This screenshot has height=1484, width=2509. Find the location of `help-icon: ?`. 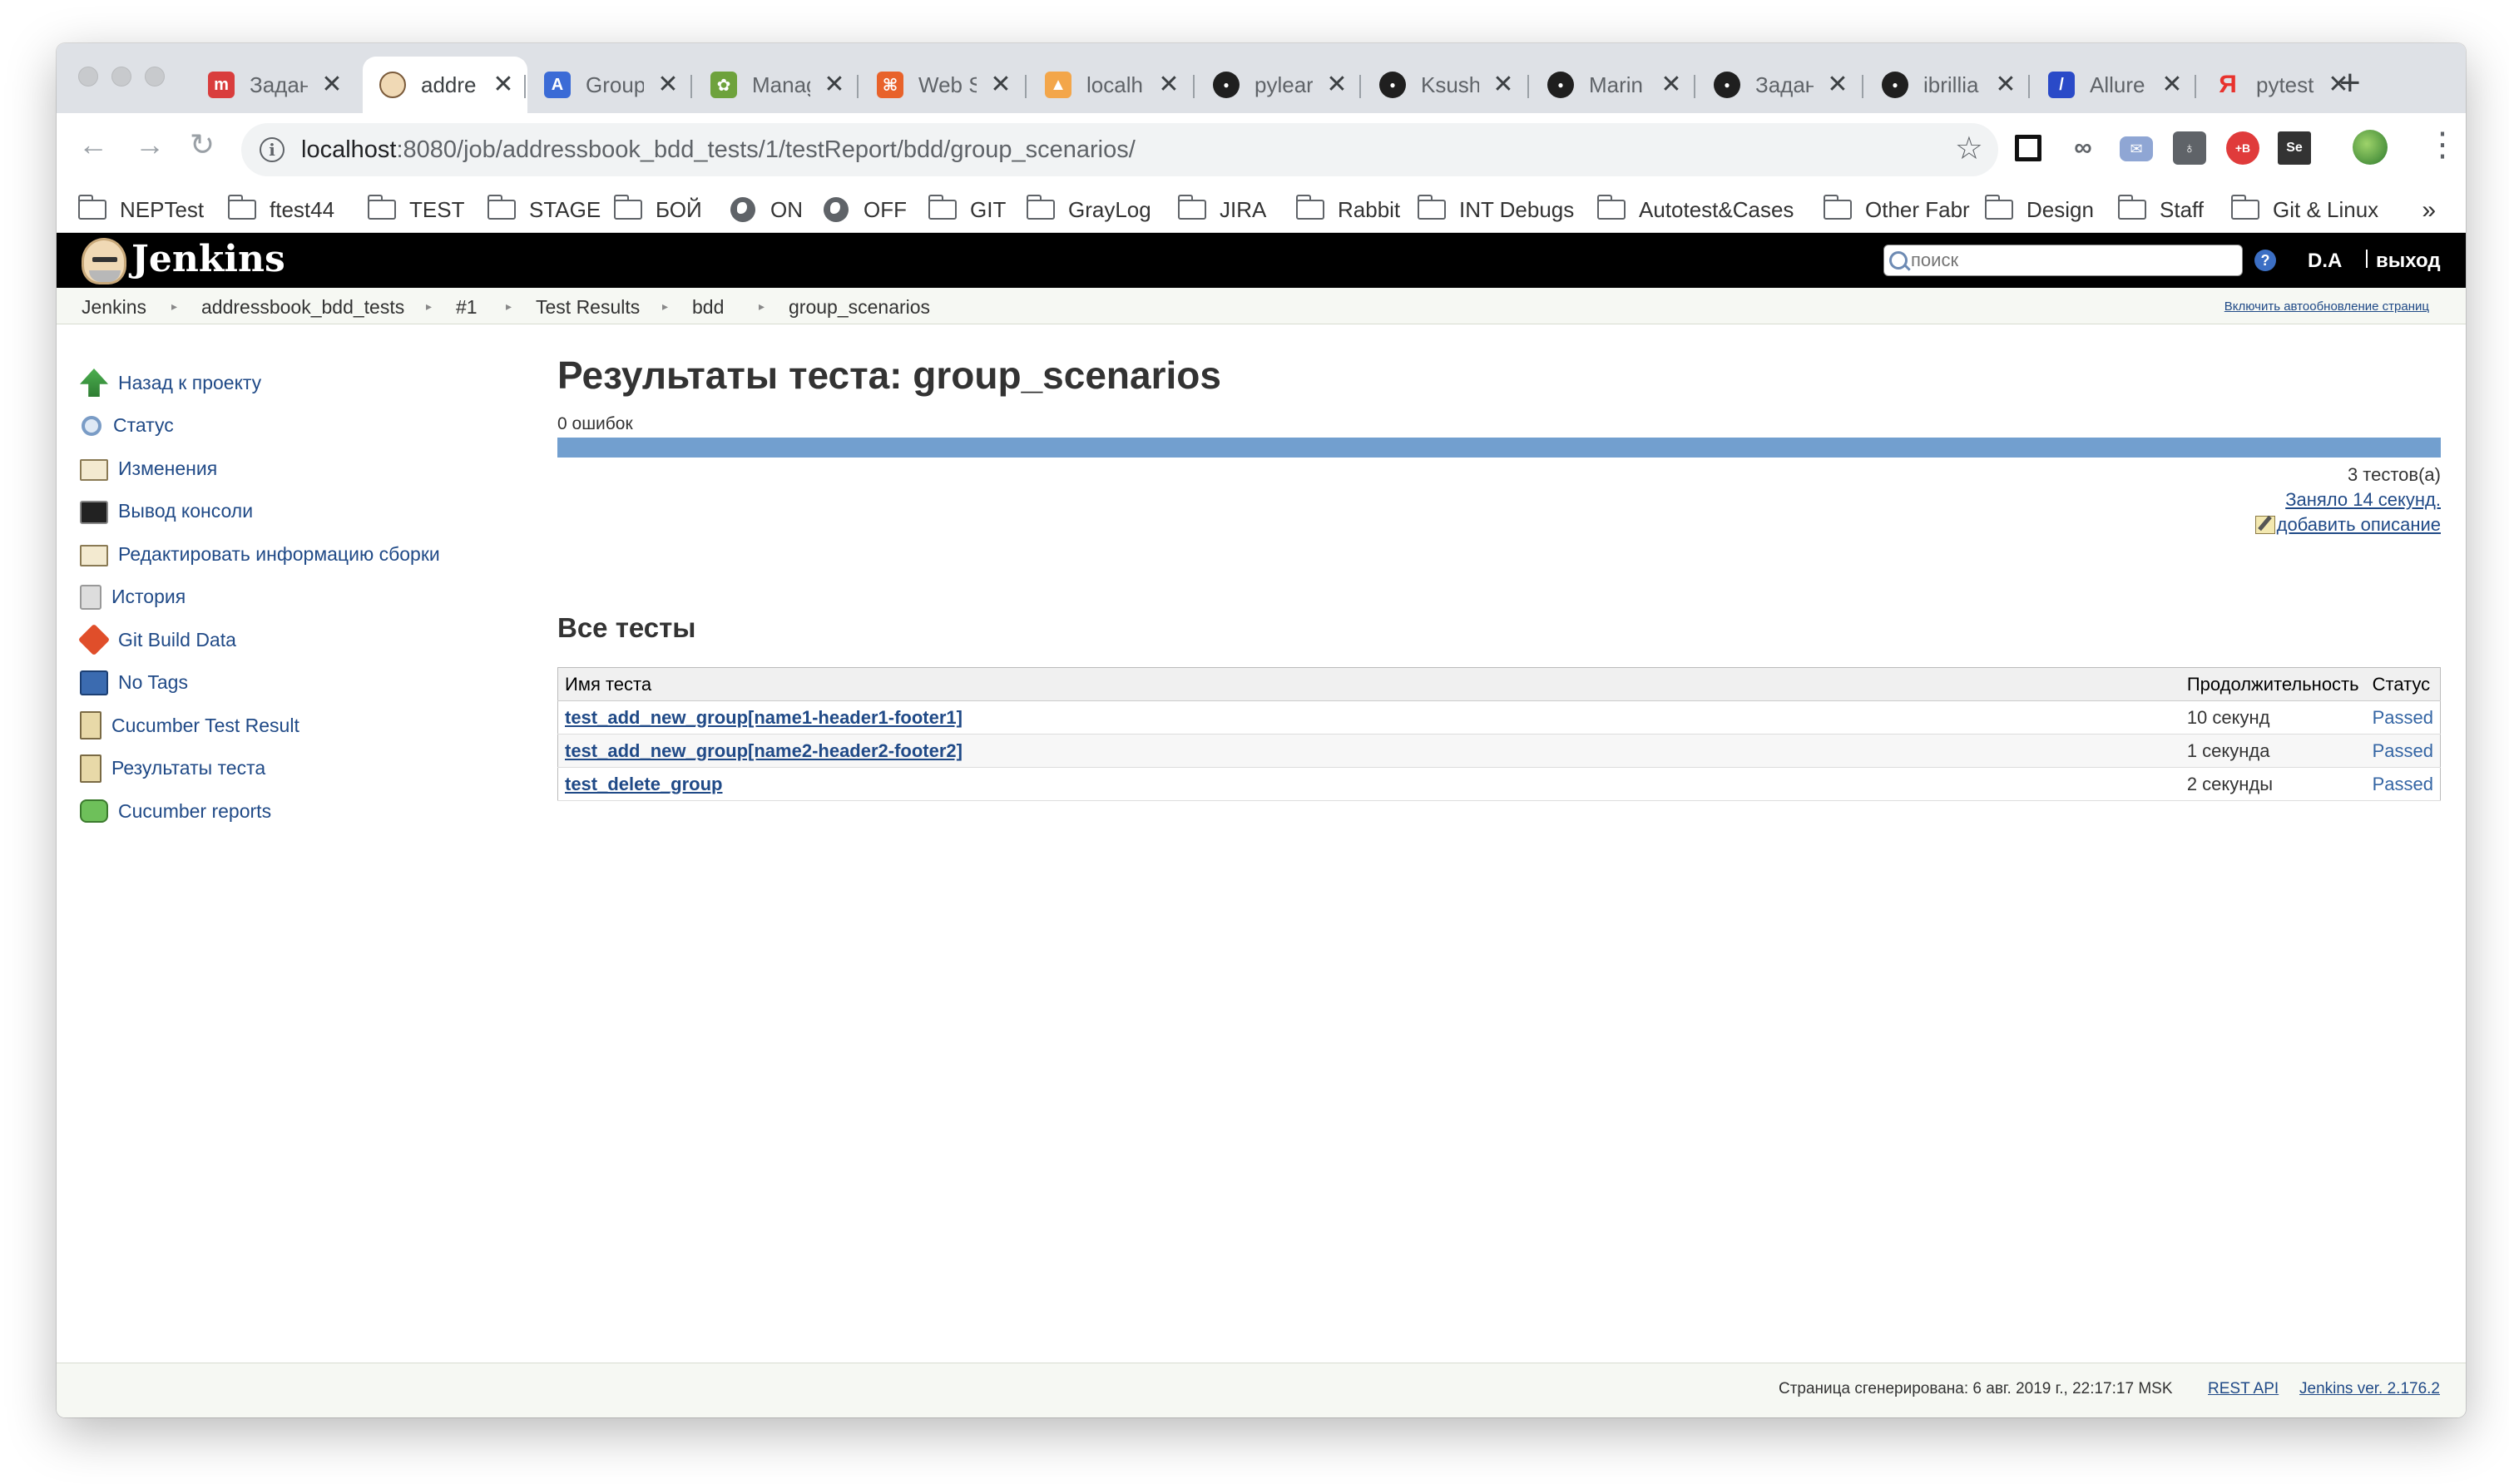

help-icon: ? is located at coordinates (2265, 260).